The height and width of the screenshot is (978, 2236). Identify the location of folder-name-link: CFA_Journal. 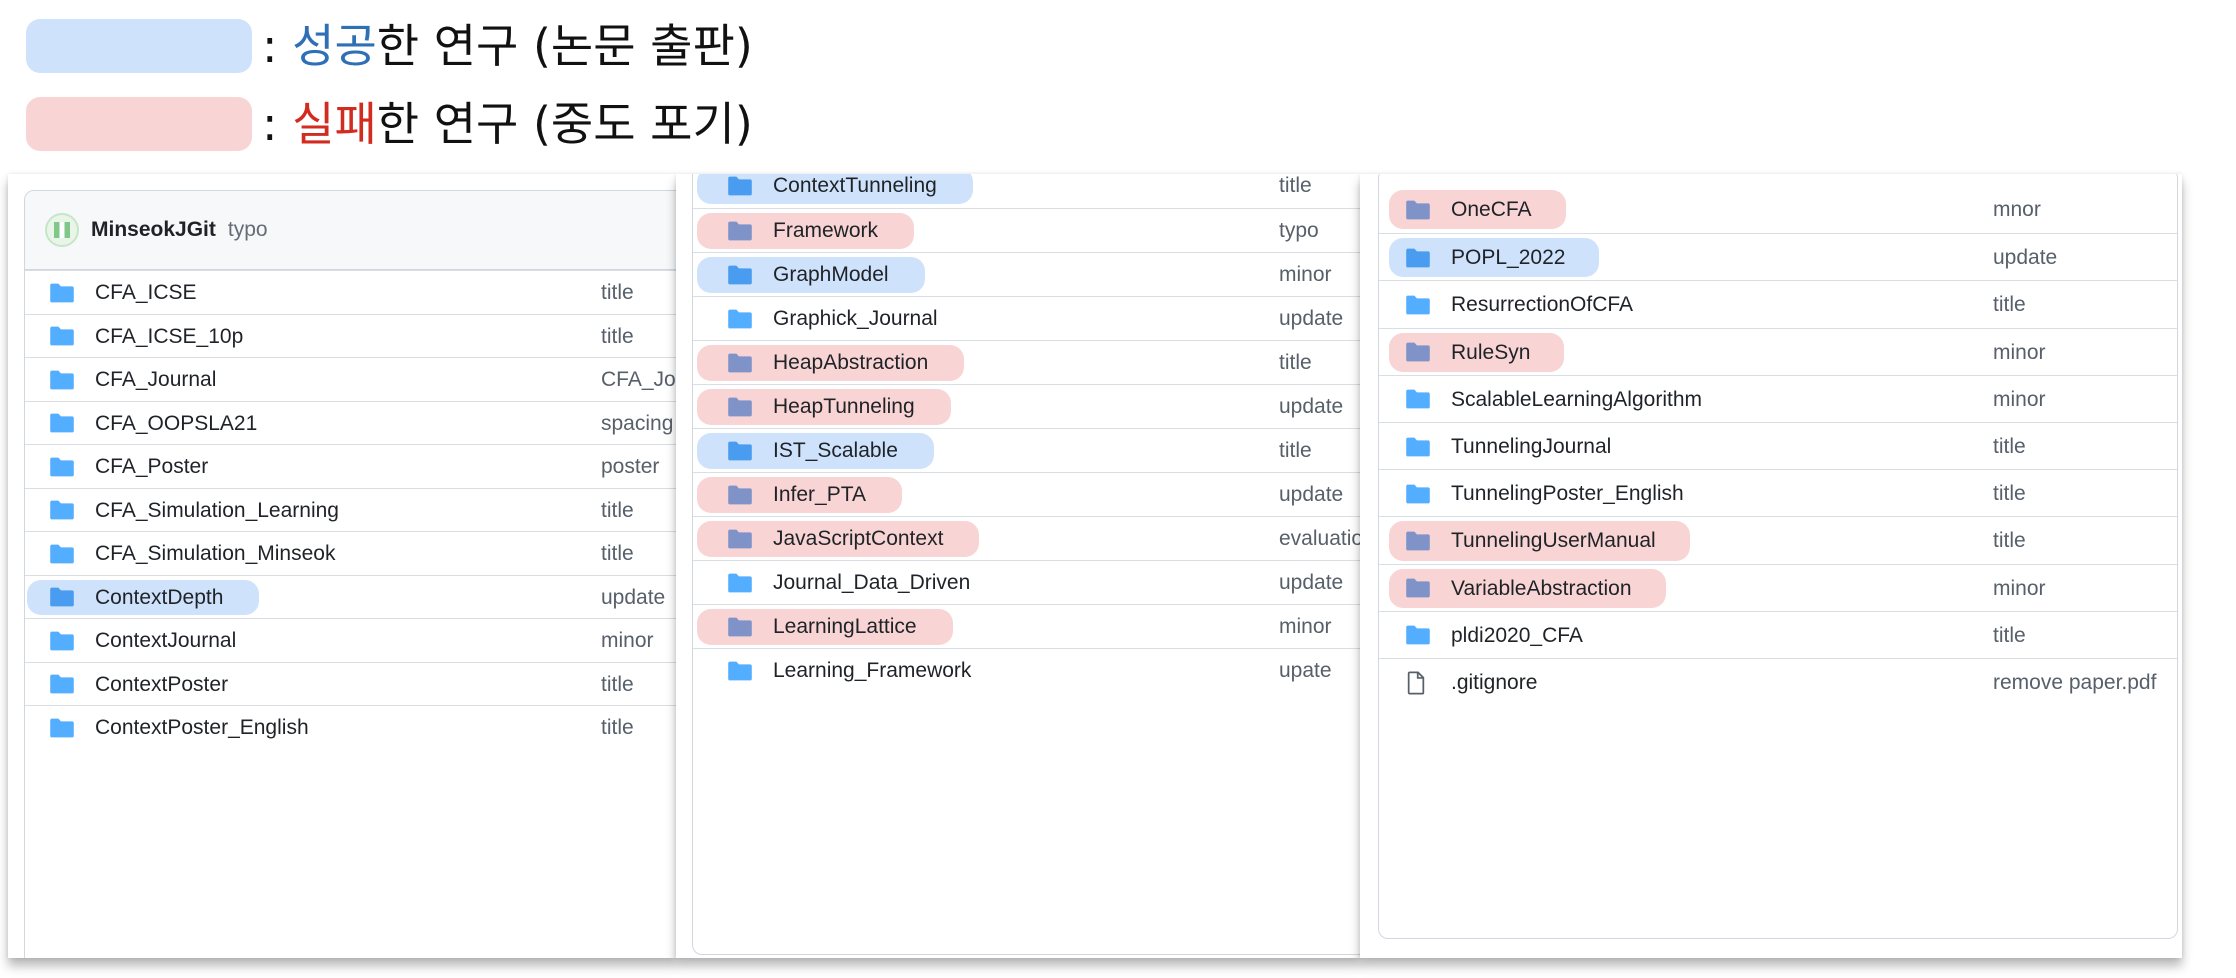
(155, 380).